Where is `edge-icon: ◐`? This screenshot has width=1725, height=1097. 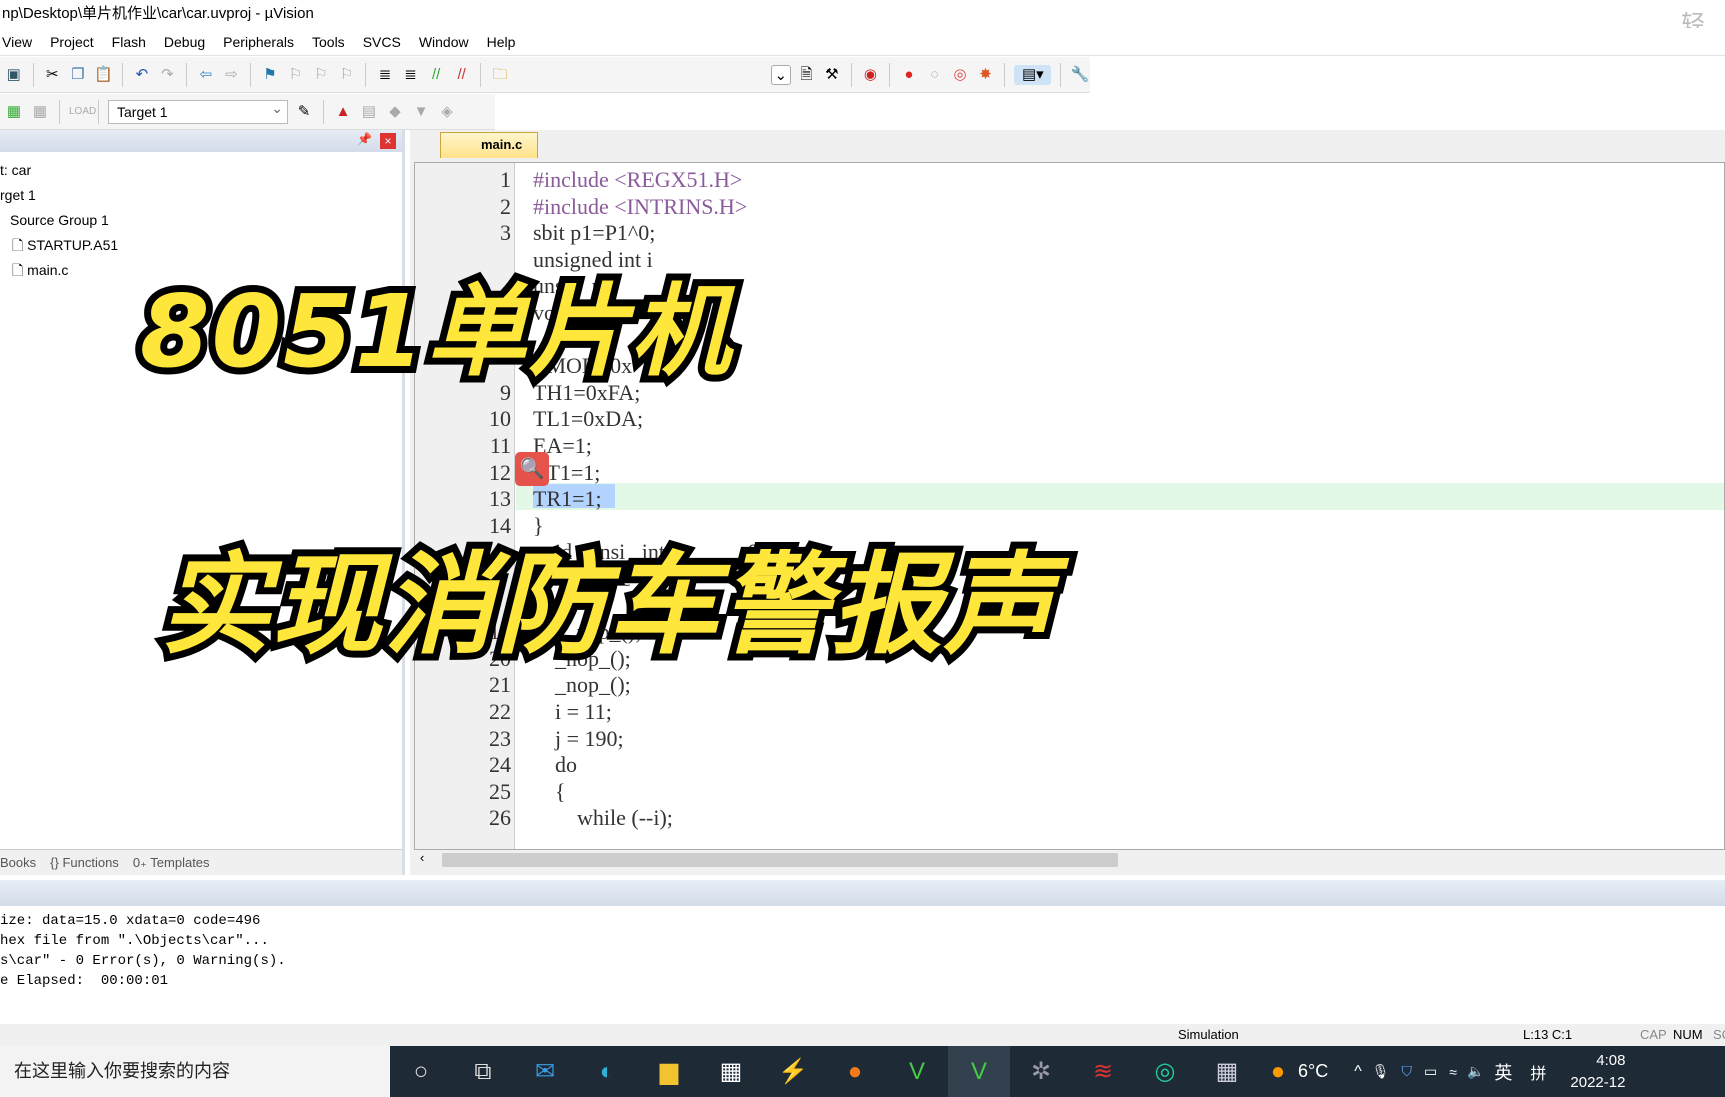
edge-icon: ◐ is located at coordinates (607, 1071).